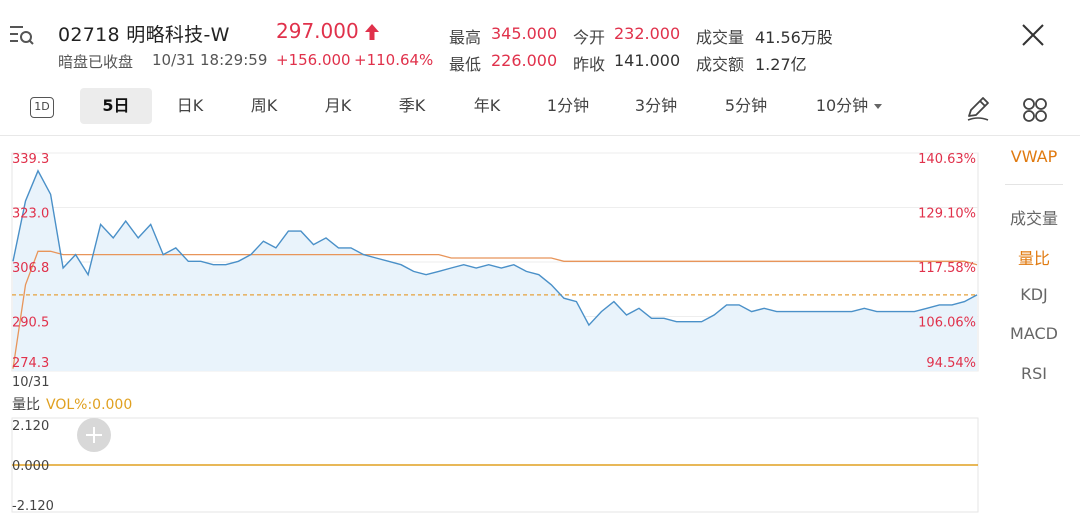 The width and height of the screenshot is (1080, 527). I want to click on chevron-down-icon, so click(878, 106).